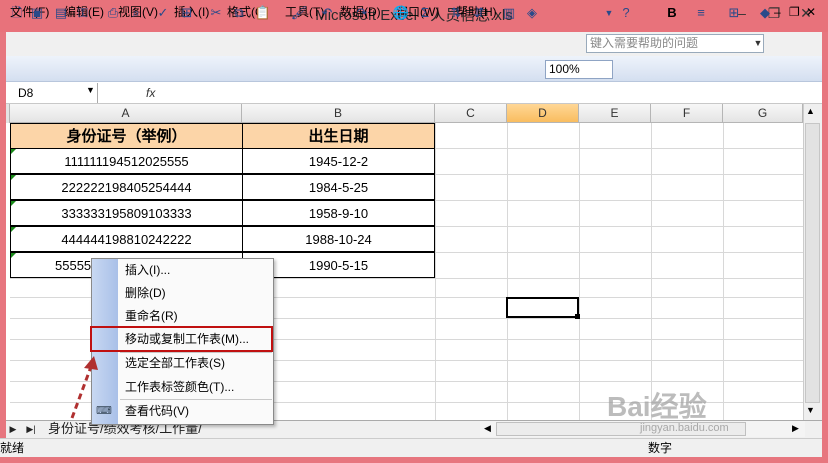 The height and width of the screenshot is (463, 828). I want to click on active-cell, so click(542, 307).